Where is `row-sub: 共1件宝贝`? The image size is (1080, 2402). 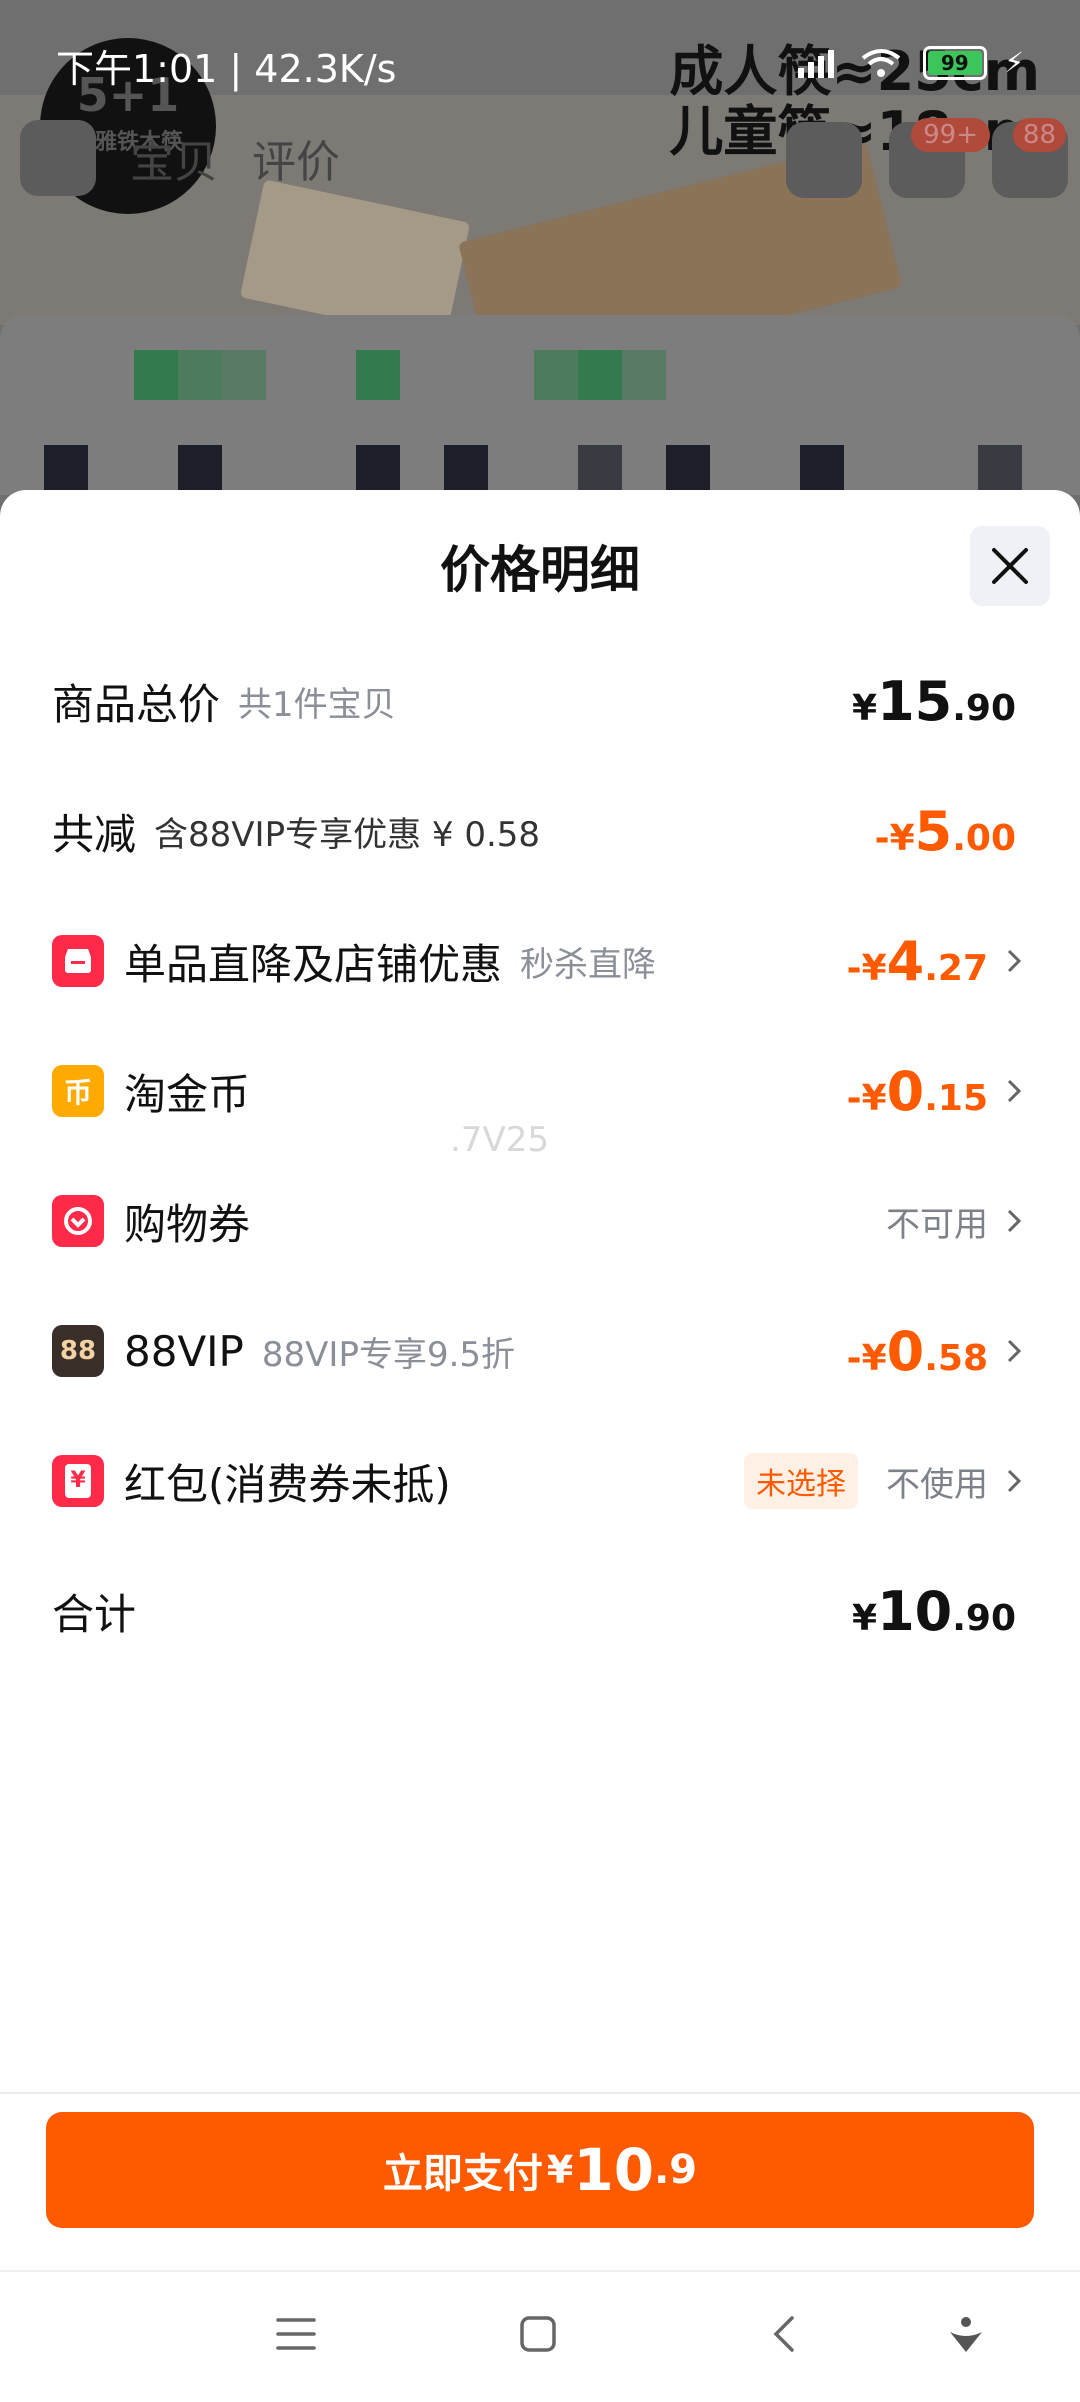
row-sub: 共1件宝贝 is located at coordinates (317, 704).